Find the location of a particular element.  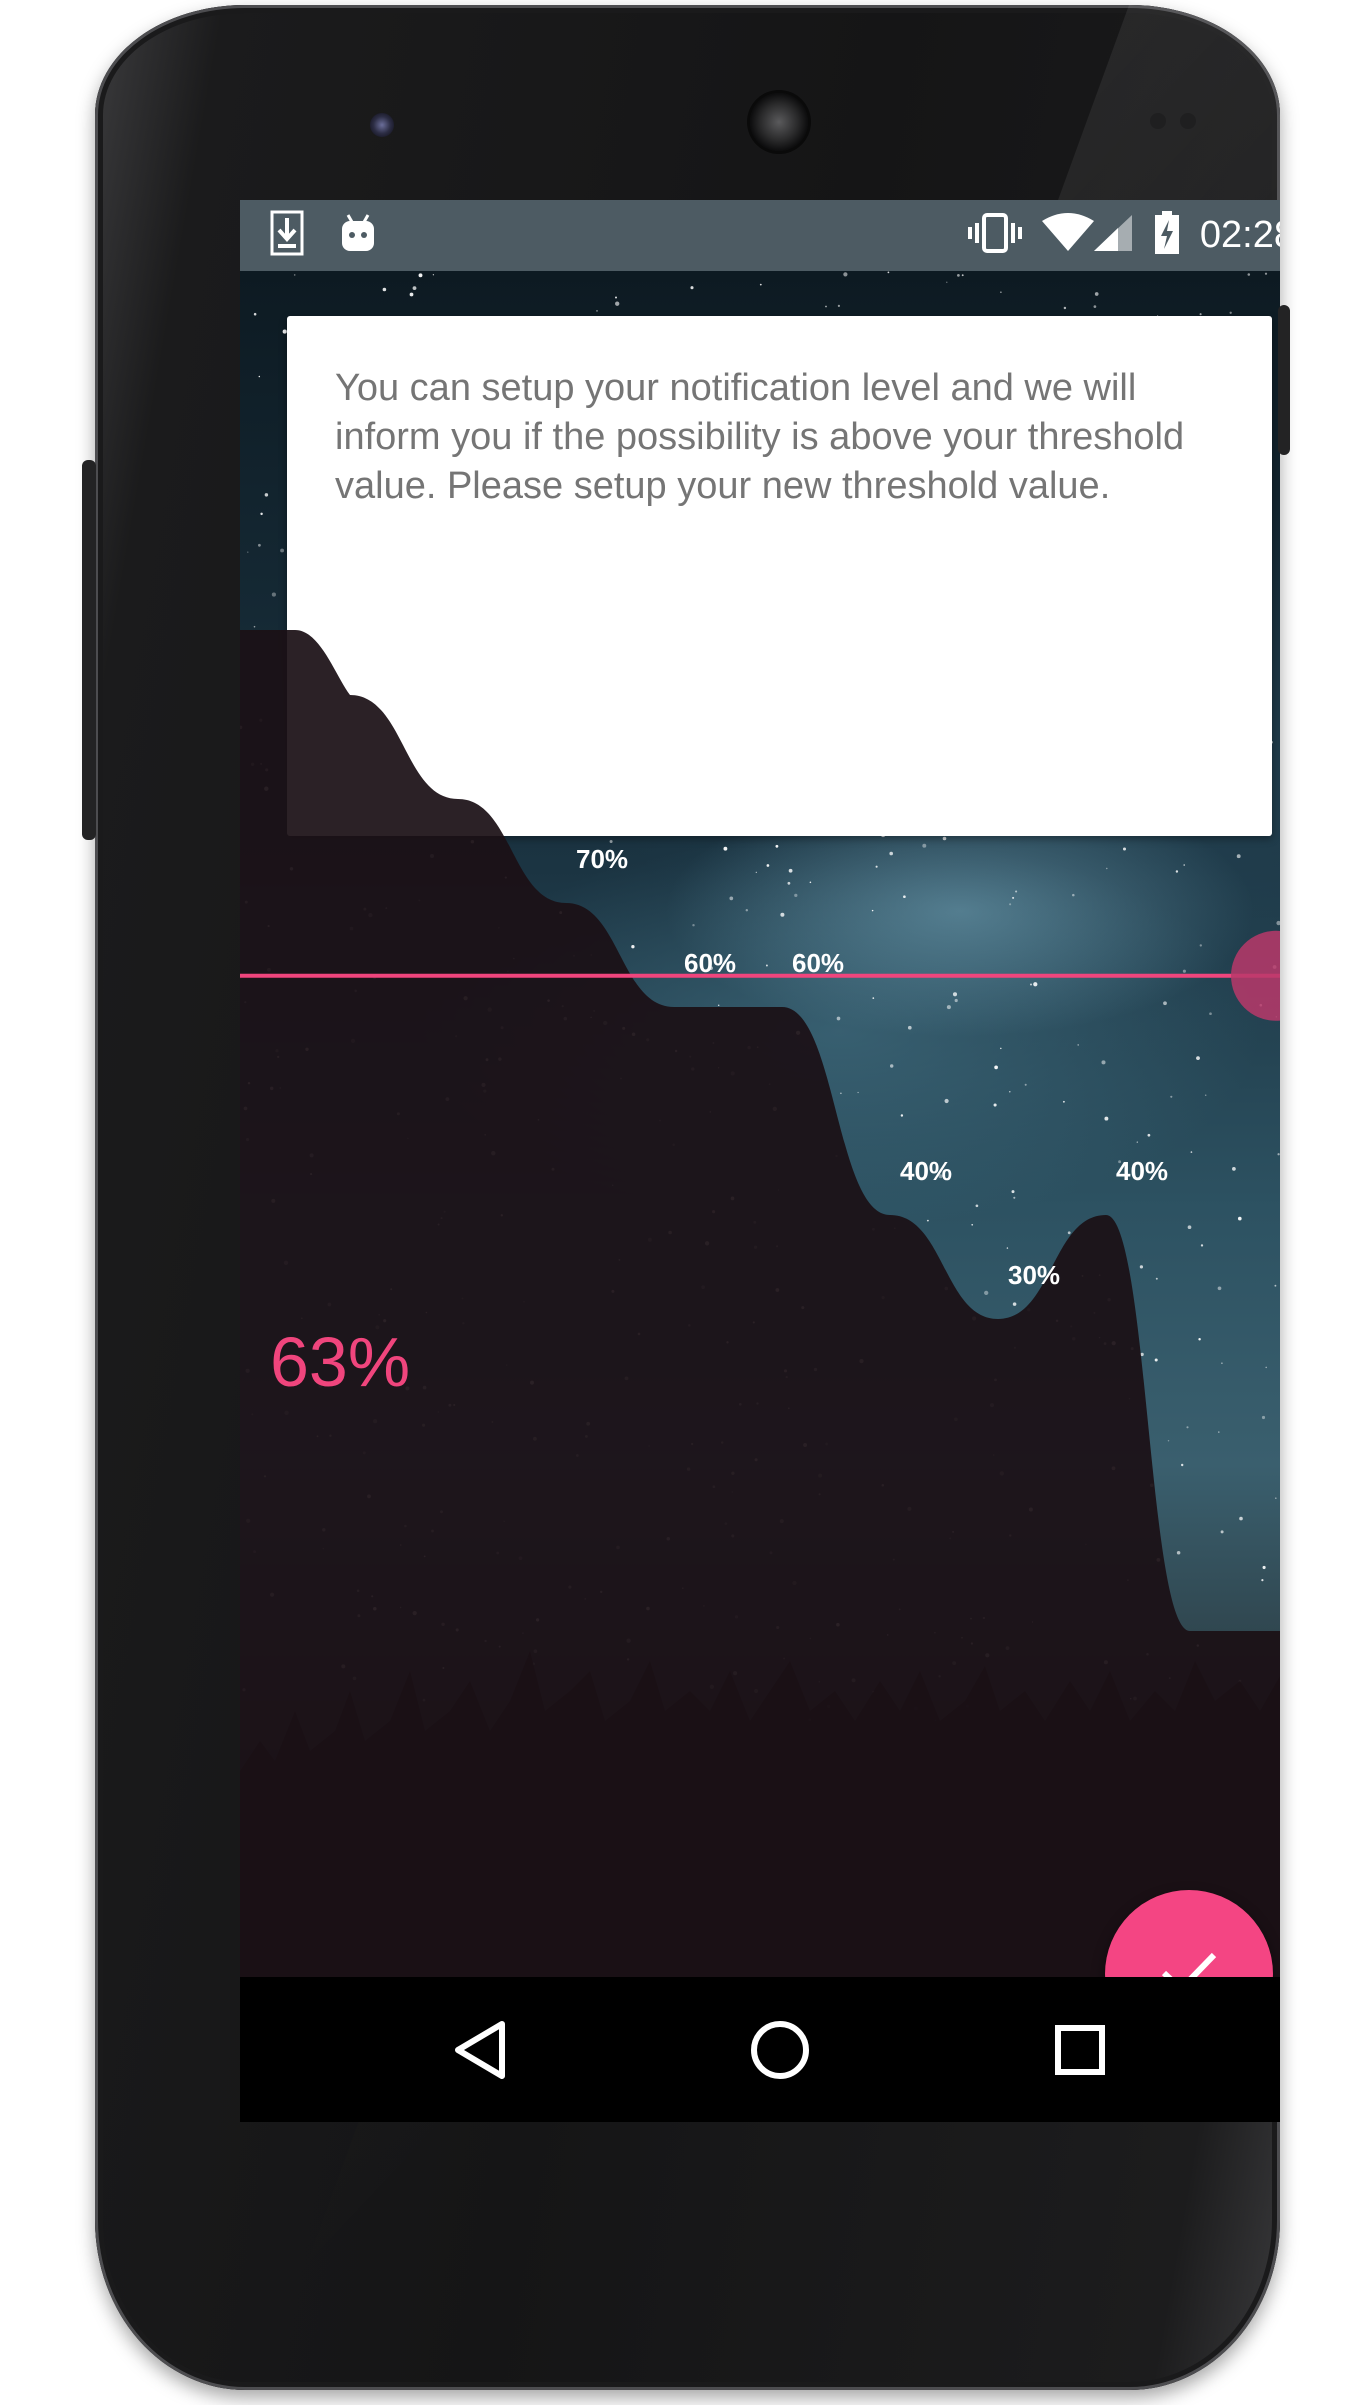

recents-button is located at coordinates (1080, 2052).